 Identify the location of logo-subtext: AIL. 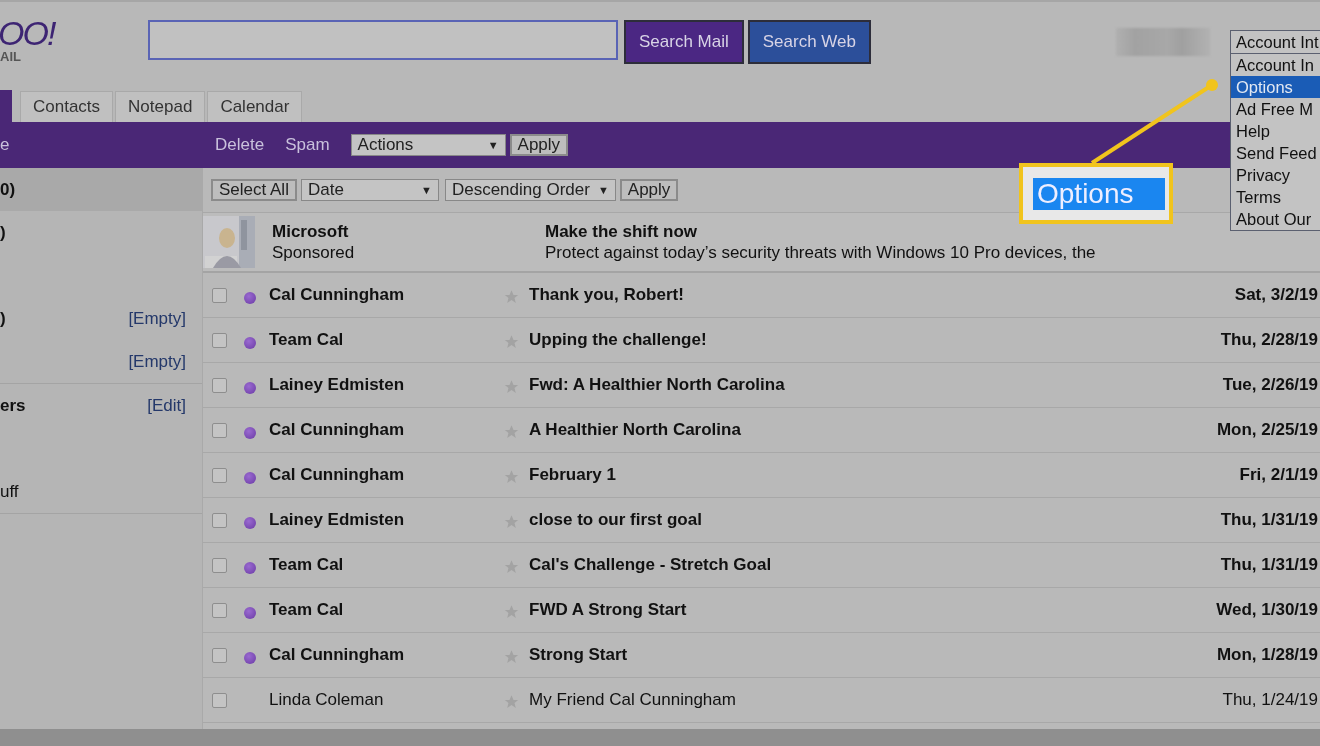
(10, 57).